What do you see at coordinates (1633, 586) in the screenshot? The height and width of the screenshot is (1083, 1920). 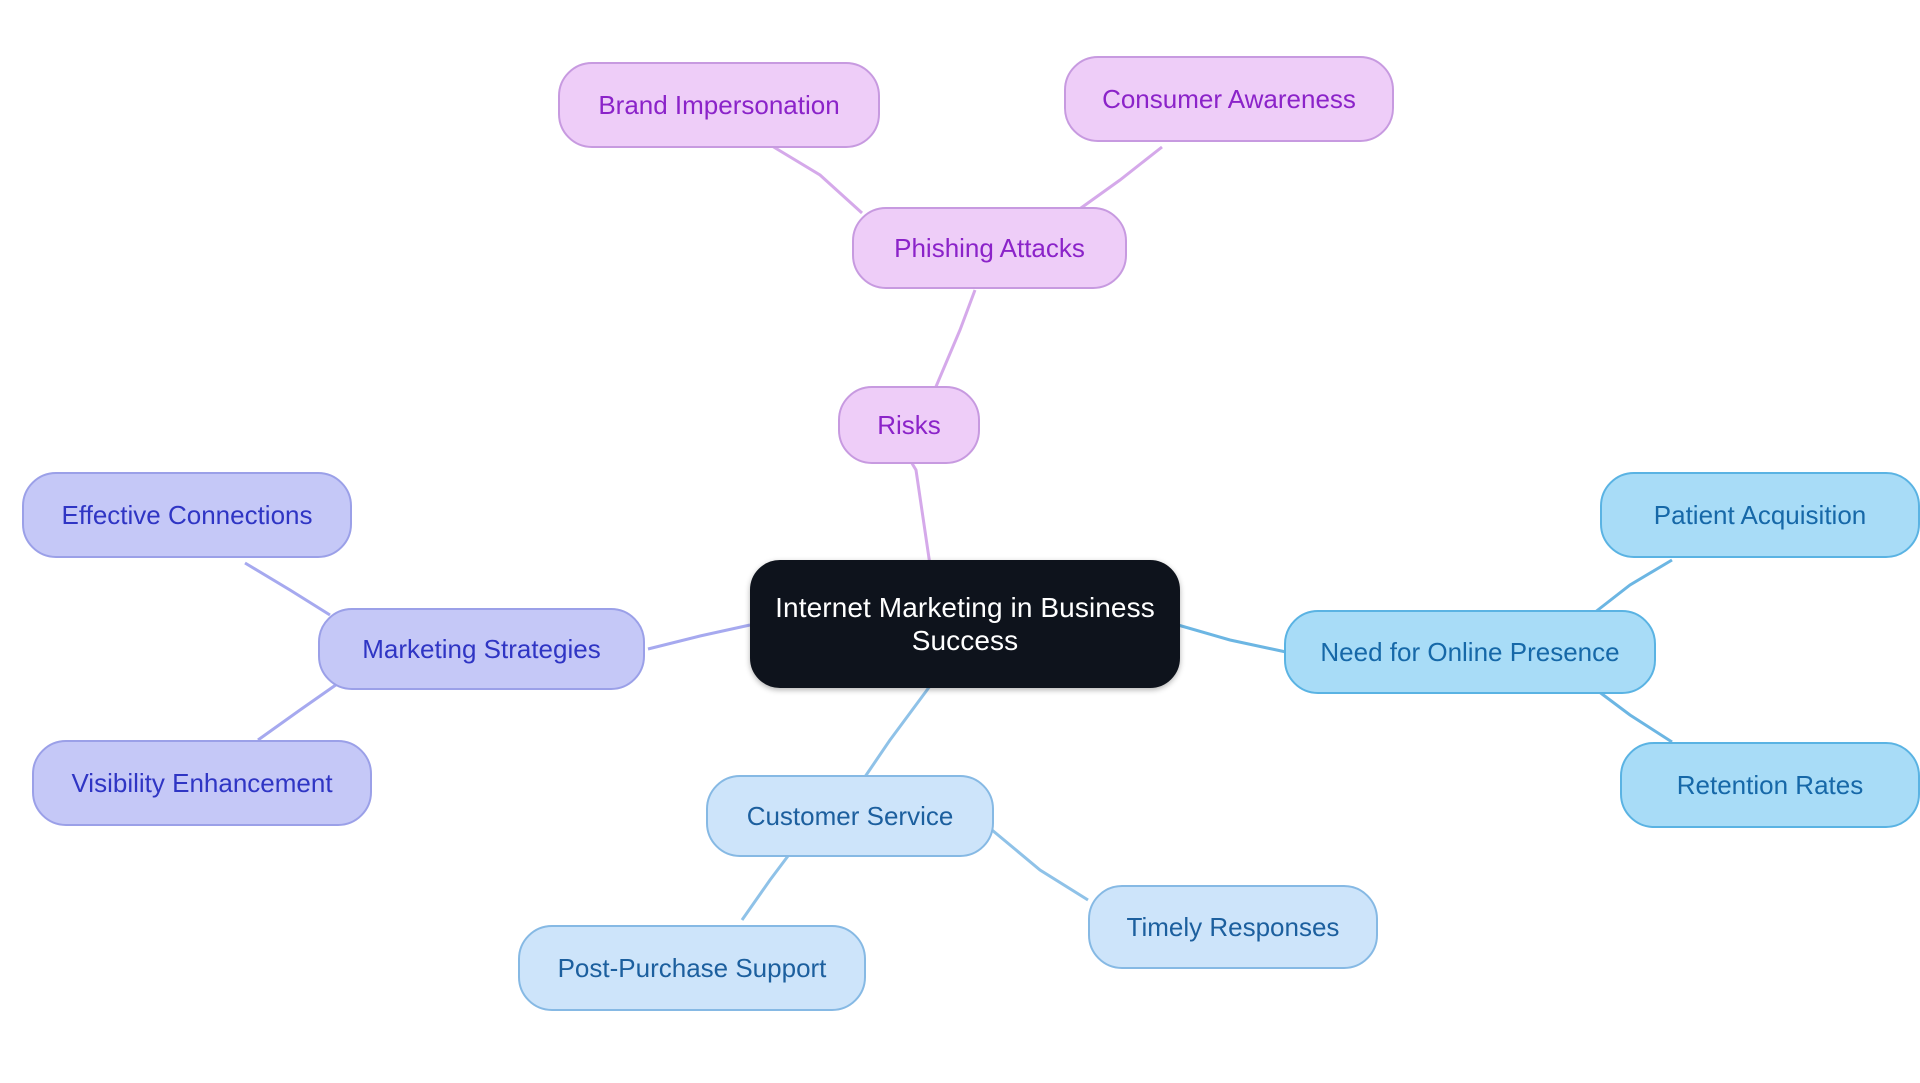 I see `edge-online-patient` at bounding box center [1633, 586].